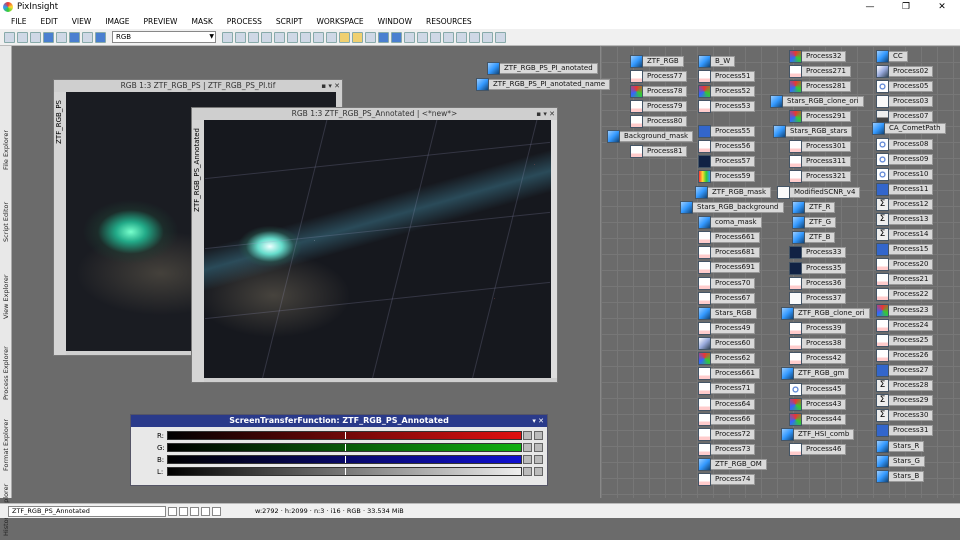  What do you see at coordinates (729, 267) in the screenshot?
I see `process-icon: Process691` at bounding box center [729, 267].